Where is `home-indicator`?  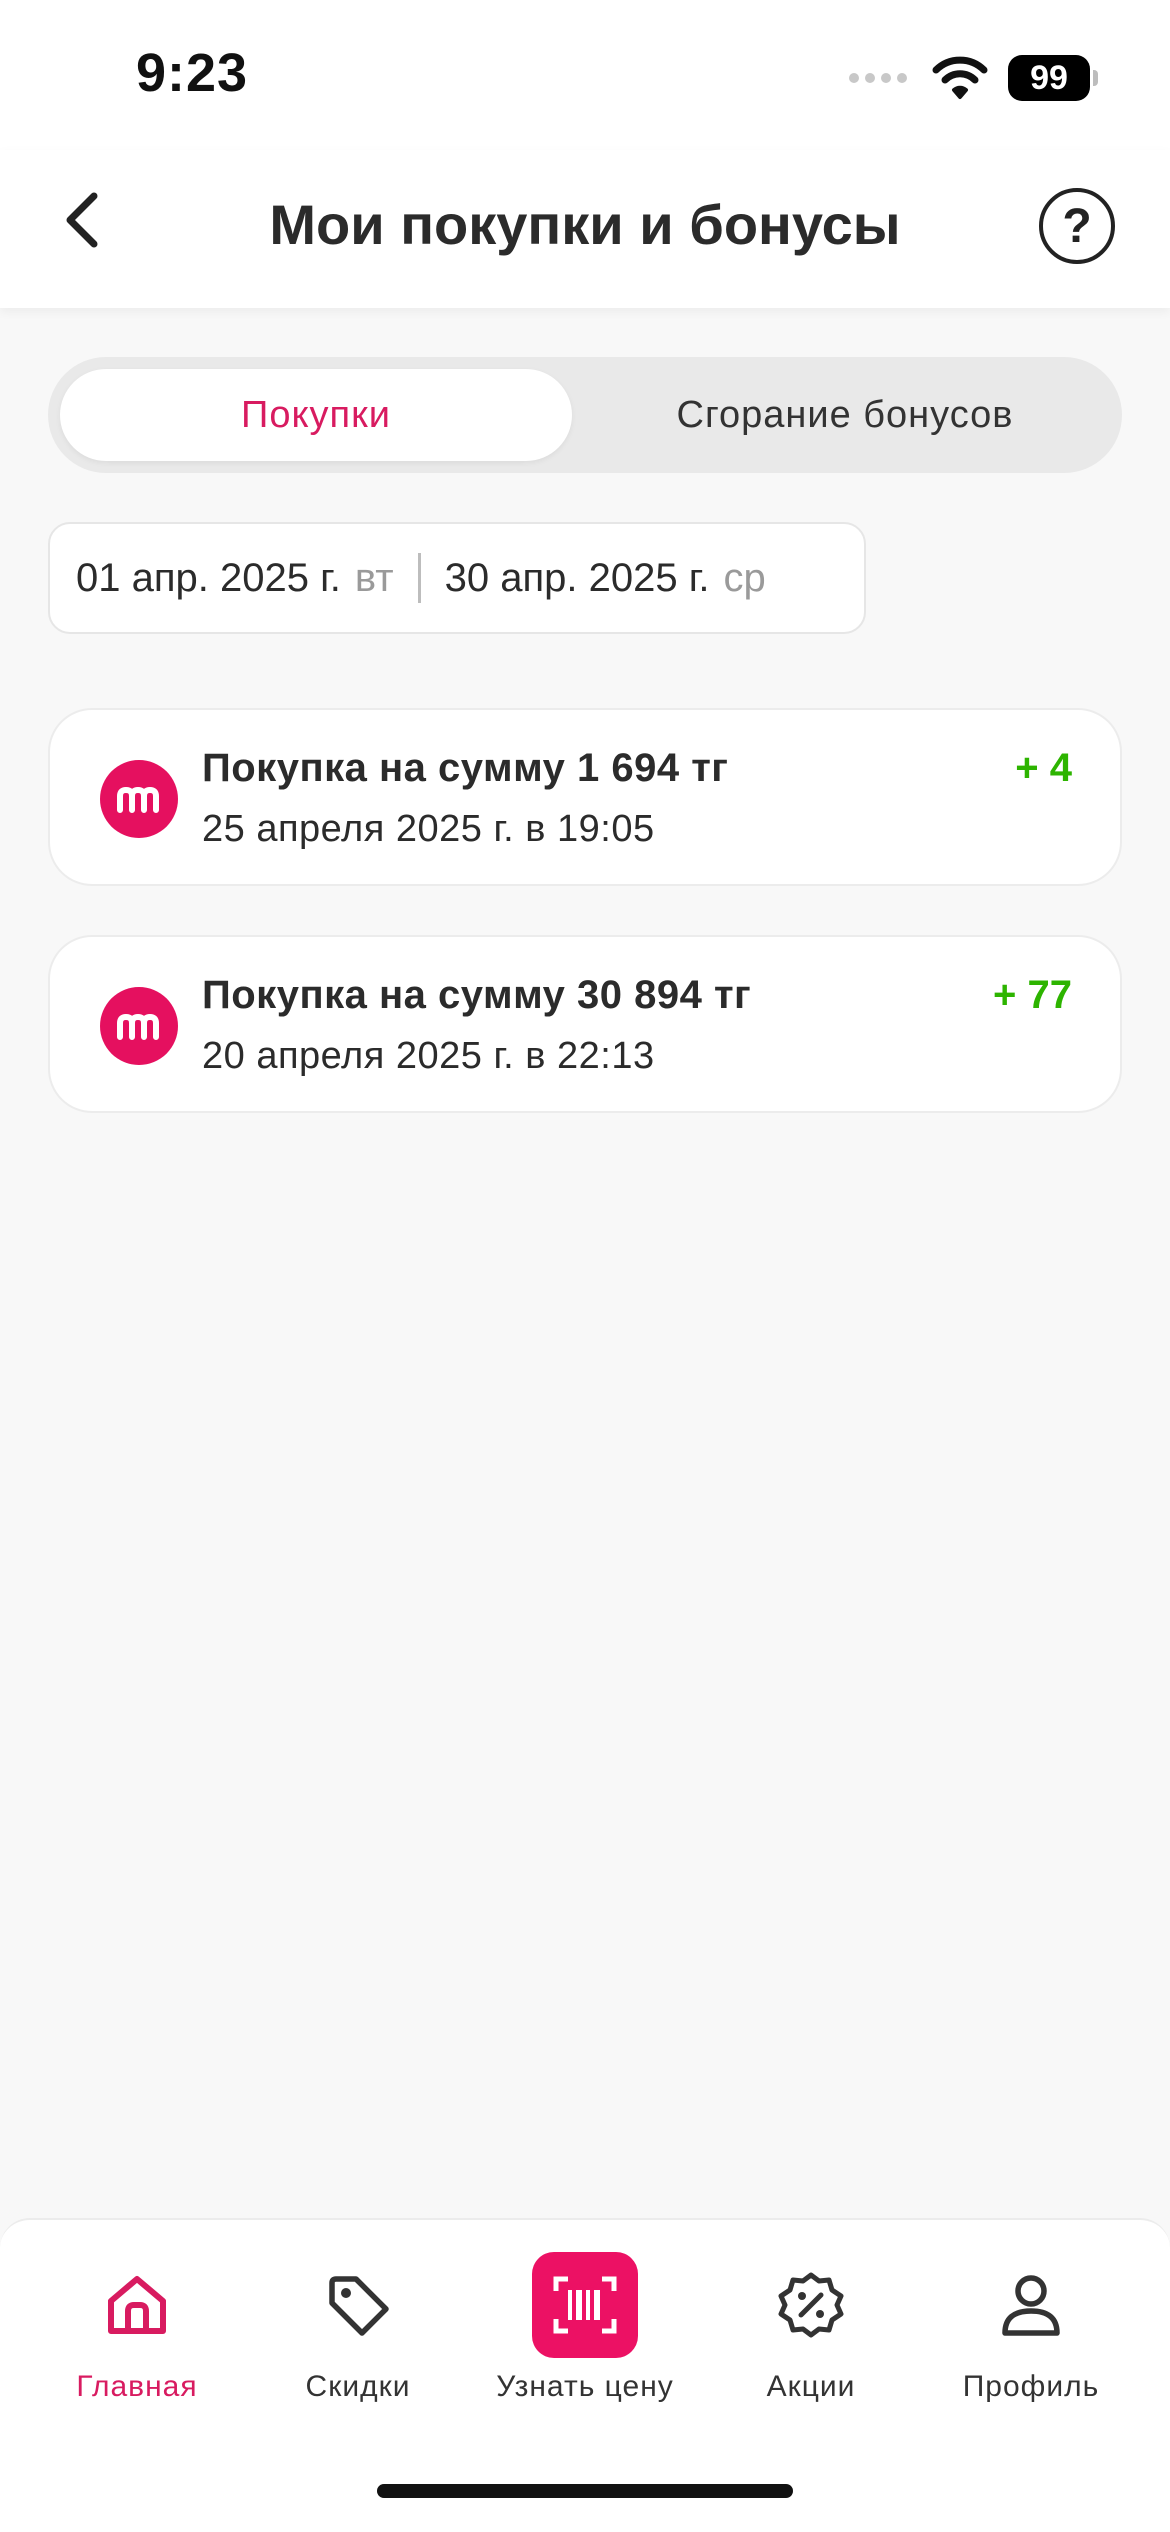 home-indicator is located at coordinates (585, 2491).